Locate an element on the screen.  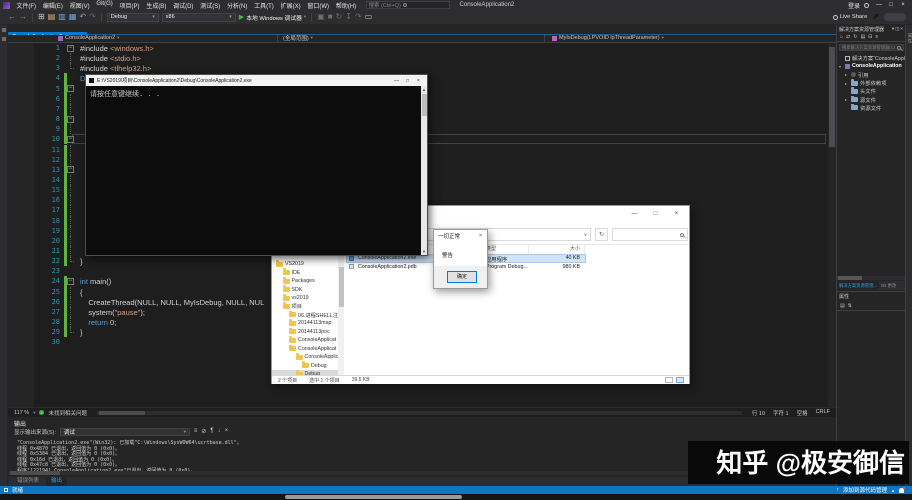
clear-all-icon: ⊘ is located at coordinates (203, 431).